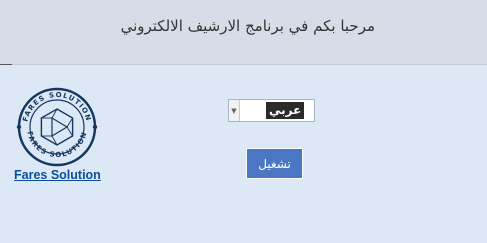  Describe the element at coordinates (57, 127) in the screenshot. I see `company-logo-icon: FARES SOLUTION FARES SOLUTION` at that location.